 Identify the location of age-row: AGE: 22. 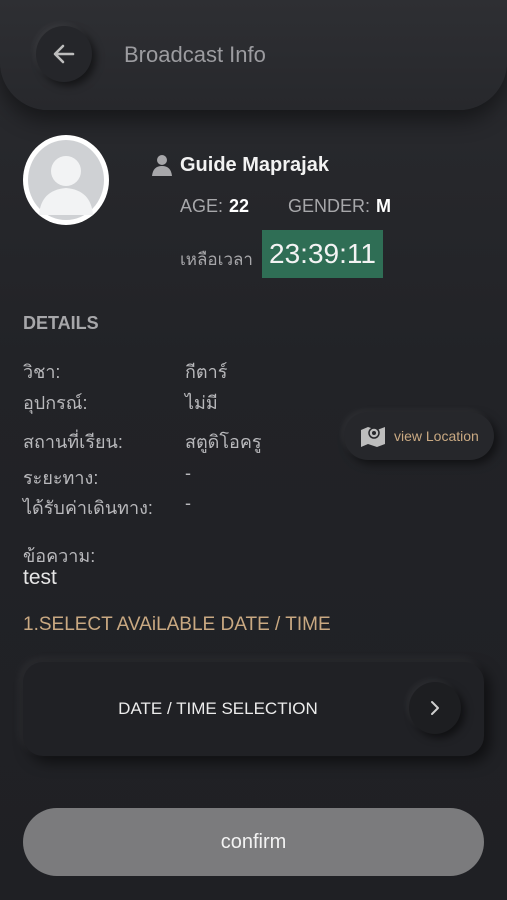
(214, 206).